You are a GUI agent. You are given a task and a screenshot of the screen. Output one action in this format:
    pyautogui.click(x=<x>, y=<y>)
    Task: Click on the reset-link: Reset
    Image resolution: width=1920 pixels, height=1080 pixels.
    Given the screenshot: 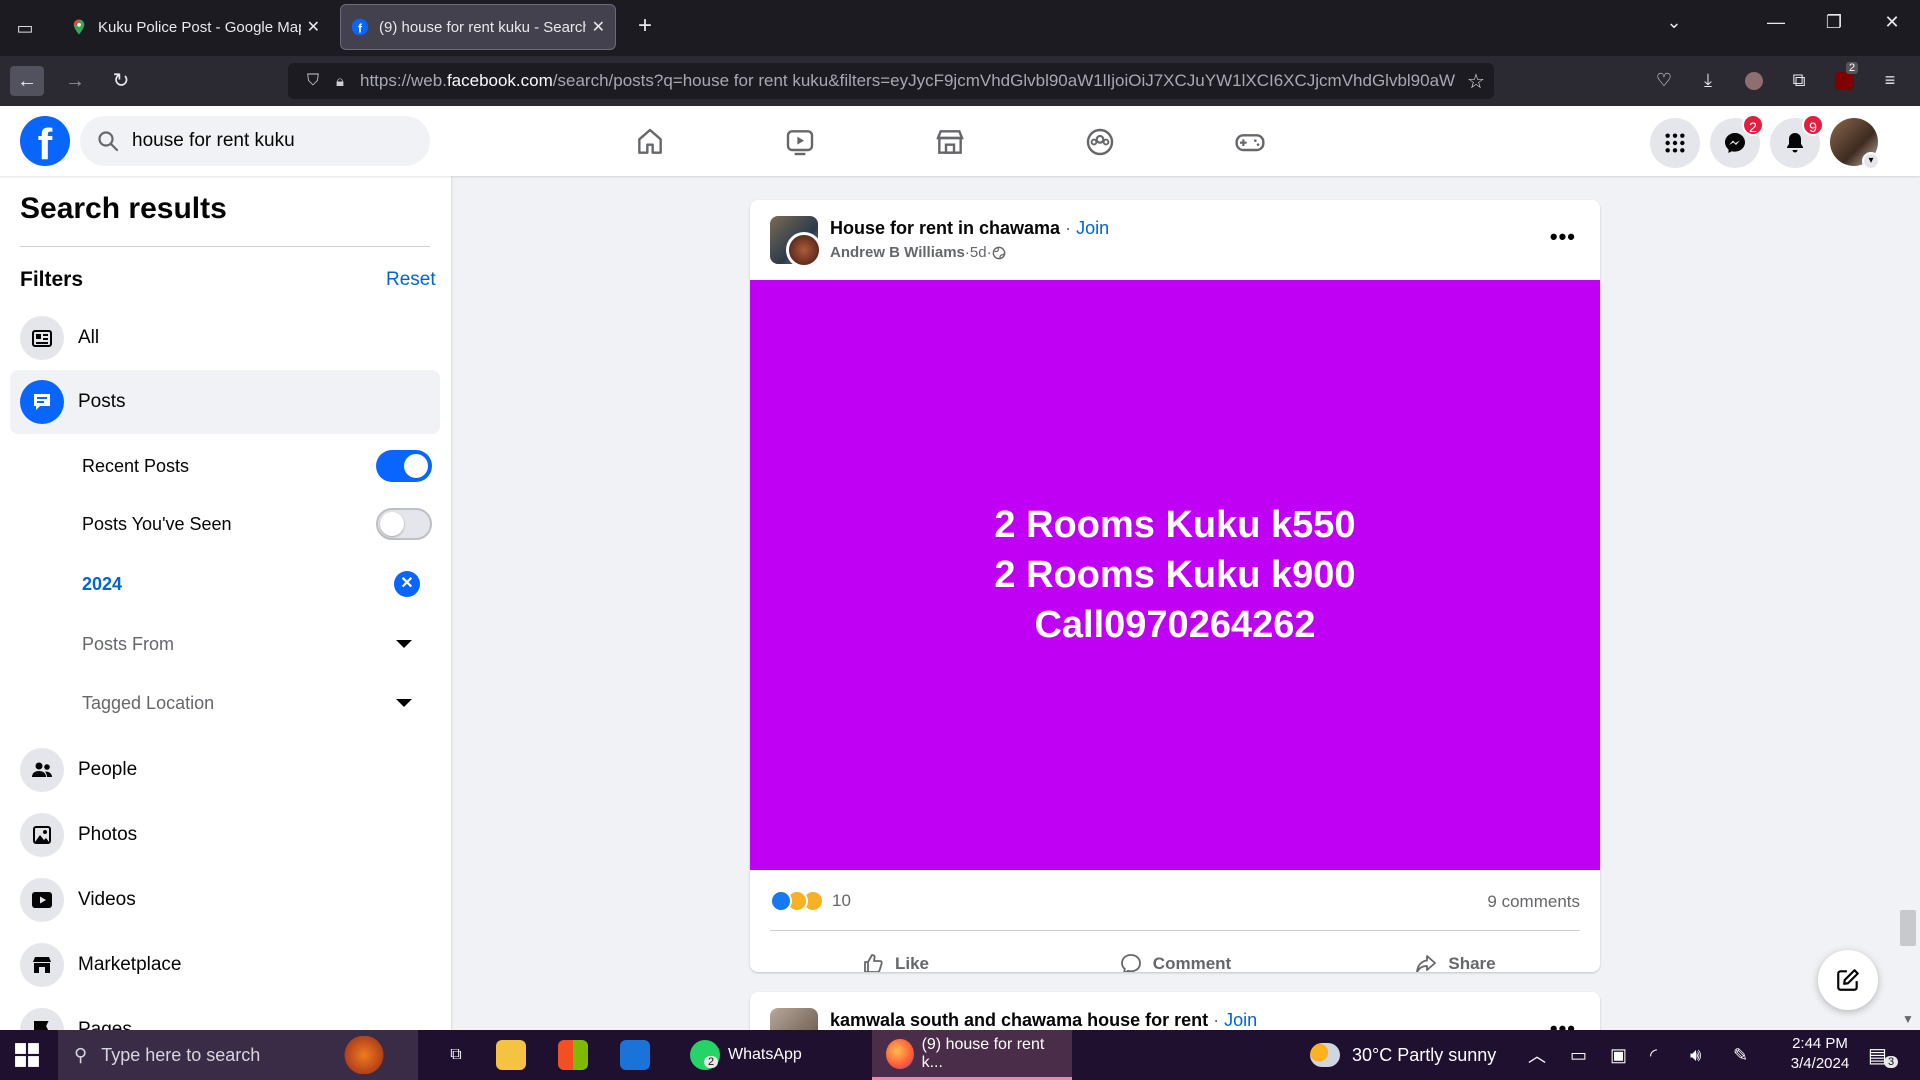 What is the action you would take?
    pyautogui.click(x=411, y=280)
    